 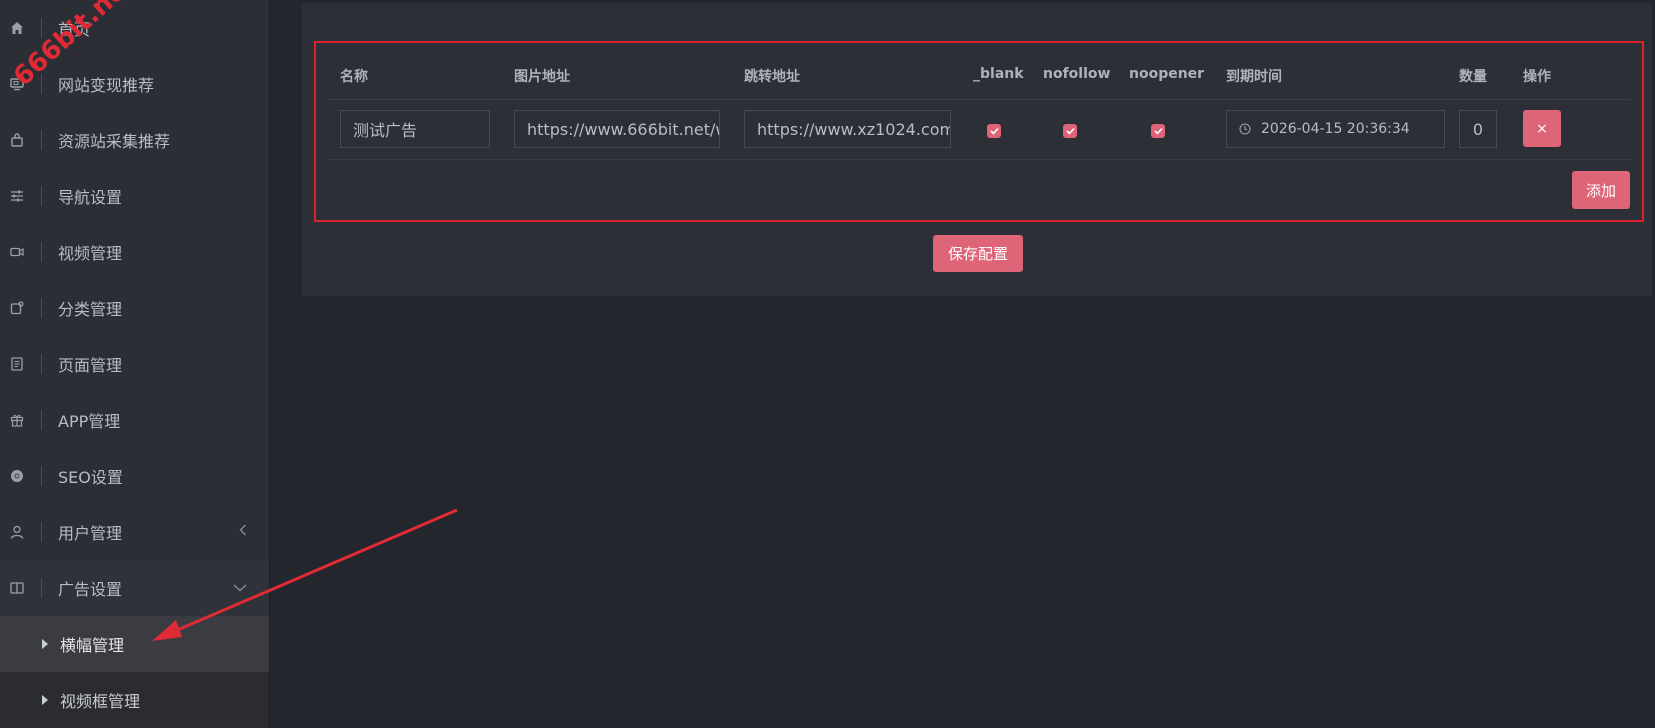 I want to click on expire-value: 2026-04-15 20:36:34, so click(x=1335, y=129).